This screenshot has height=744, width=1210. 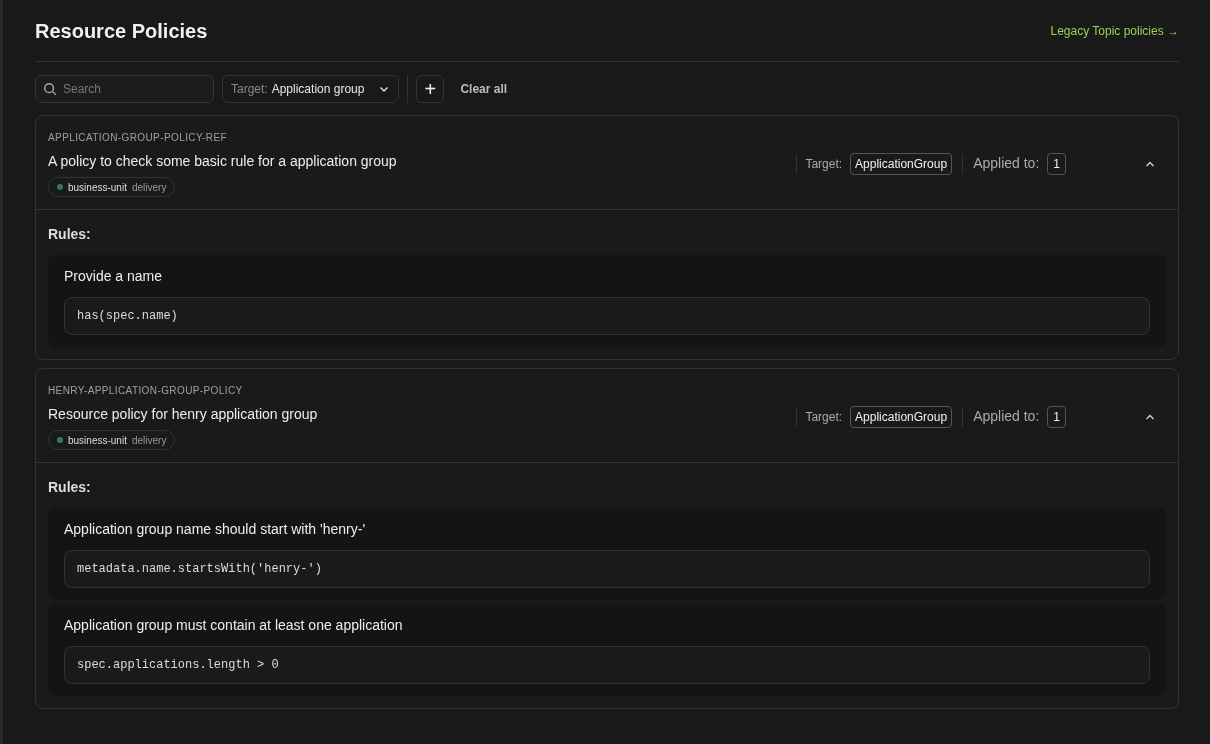 I want to click on policy-id: HENRY-APPLICATION-GROUP-POLICY, so click(x=146, y=391).